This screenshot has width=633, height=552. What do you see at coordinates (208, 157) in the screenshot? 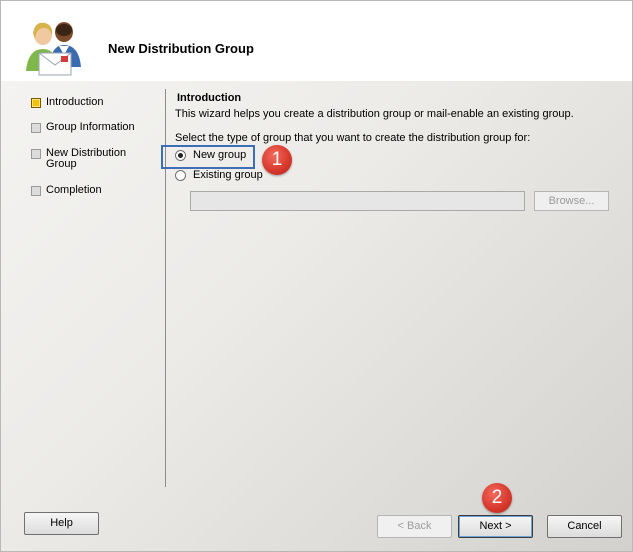
I see `highlight-annotation` at bounding box center [208, 157].